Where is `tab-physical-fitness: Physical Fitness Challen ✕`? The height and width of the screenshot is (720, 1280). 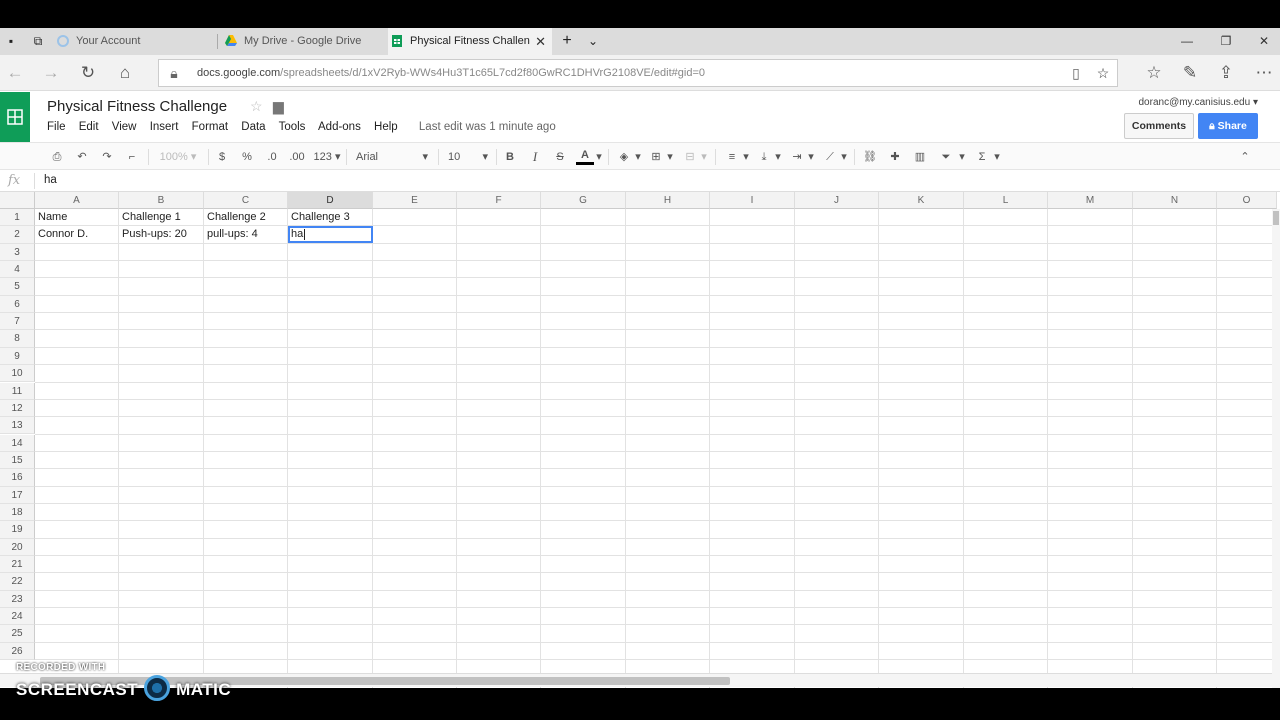
tab-physical-fitness: Physical Fitness Challen ✕ is located at coordinates (470, 41).